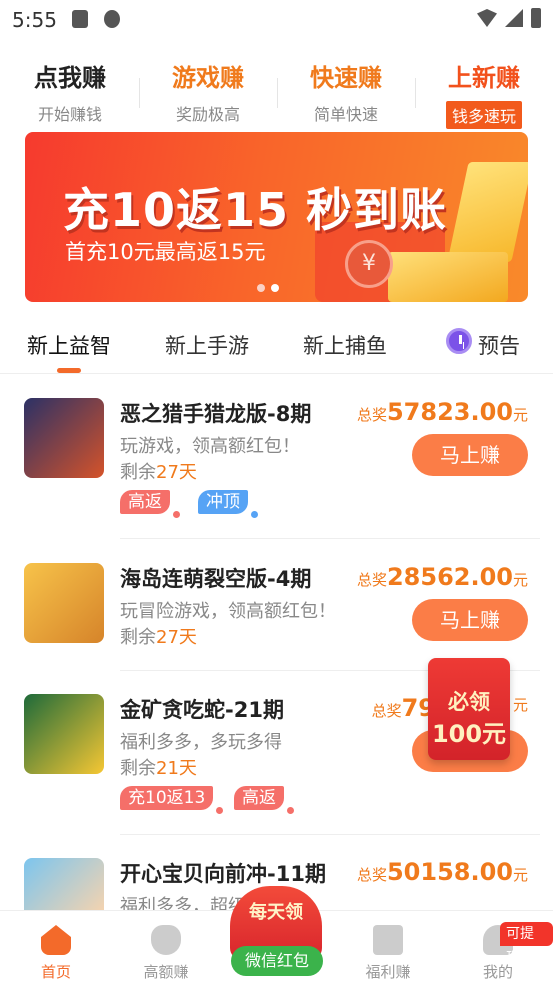 The image size is (553, 984). I want to click on carousel-dot-active, so click(275, 288).